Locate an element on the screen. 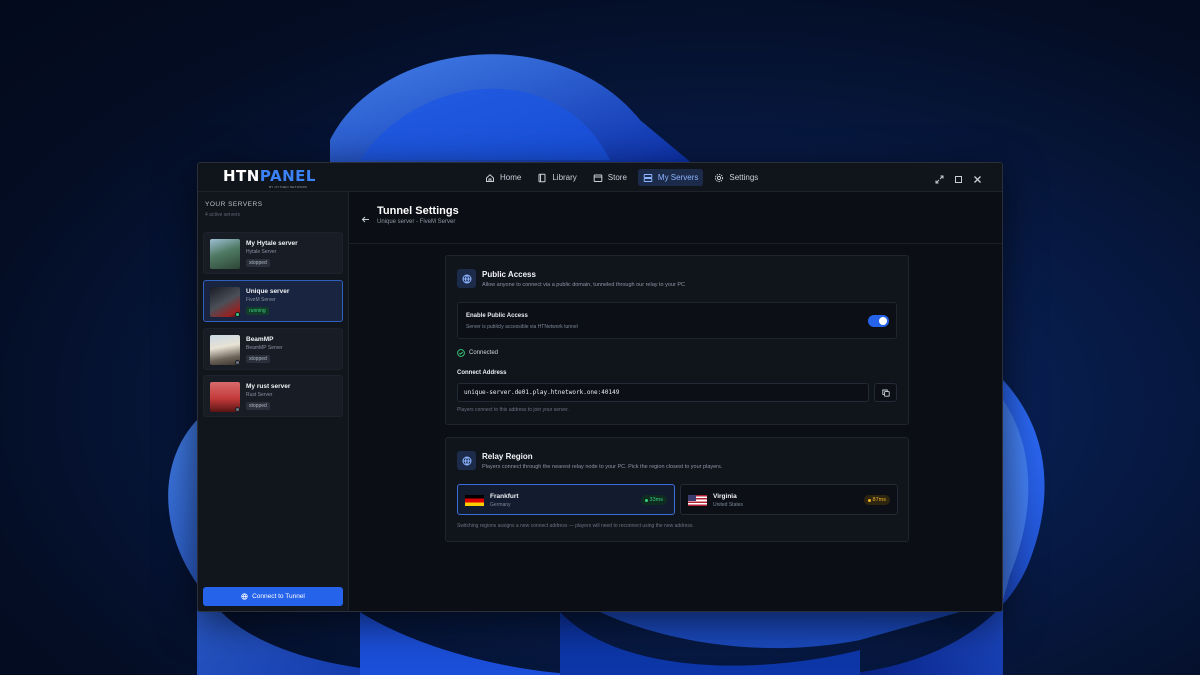  public-access-toggle is located at coordinates (878, 321).